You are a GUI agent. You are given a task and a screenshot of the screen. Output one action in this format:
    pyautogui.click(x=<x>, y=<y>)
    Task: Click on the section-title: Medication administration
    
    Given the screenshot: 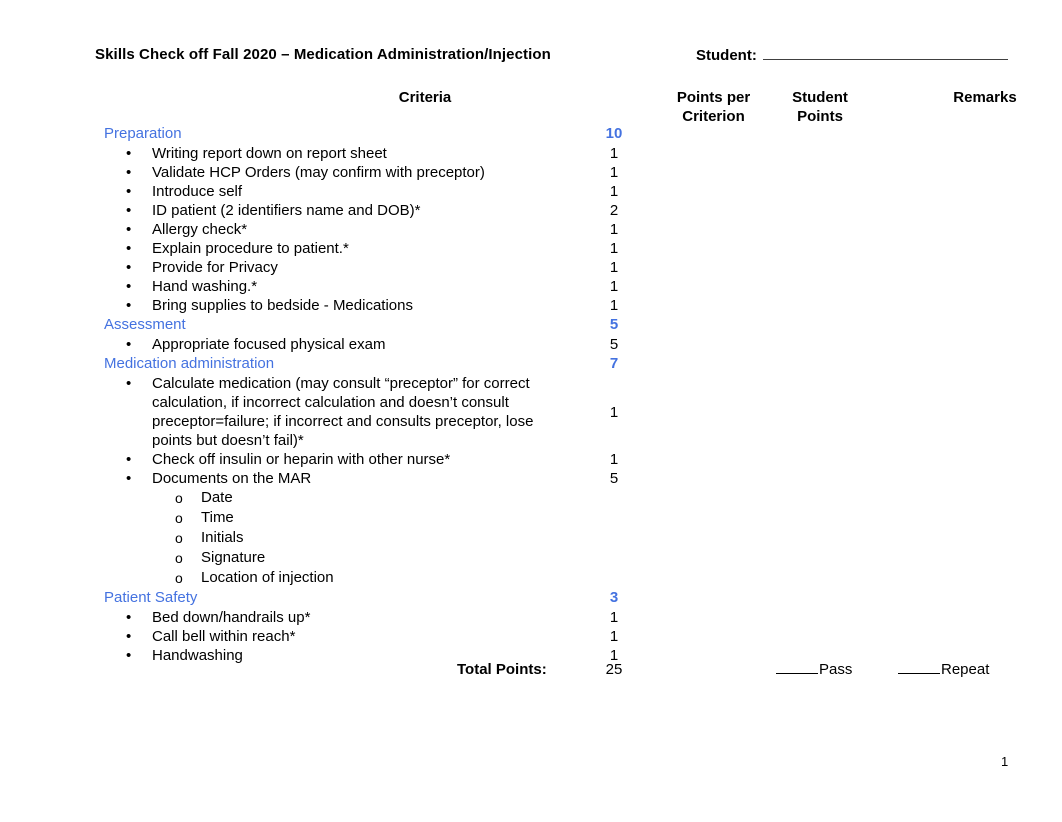 What is the action you would take?
    pyautogui.click(x=189, y=363)
    